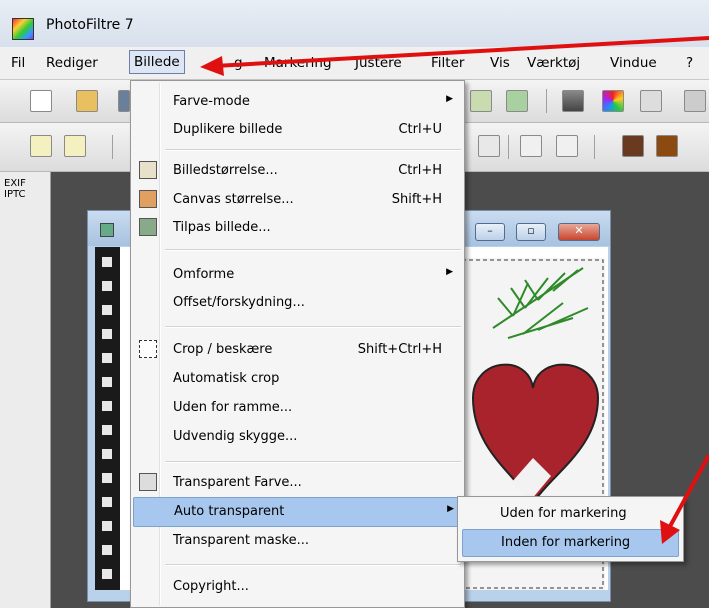 The image size is (709, 608). What do you see at coordinates (212, 66) in the screenshot?
I see `arrowhead-icon` at bounding box center [212, 66].